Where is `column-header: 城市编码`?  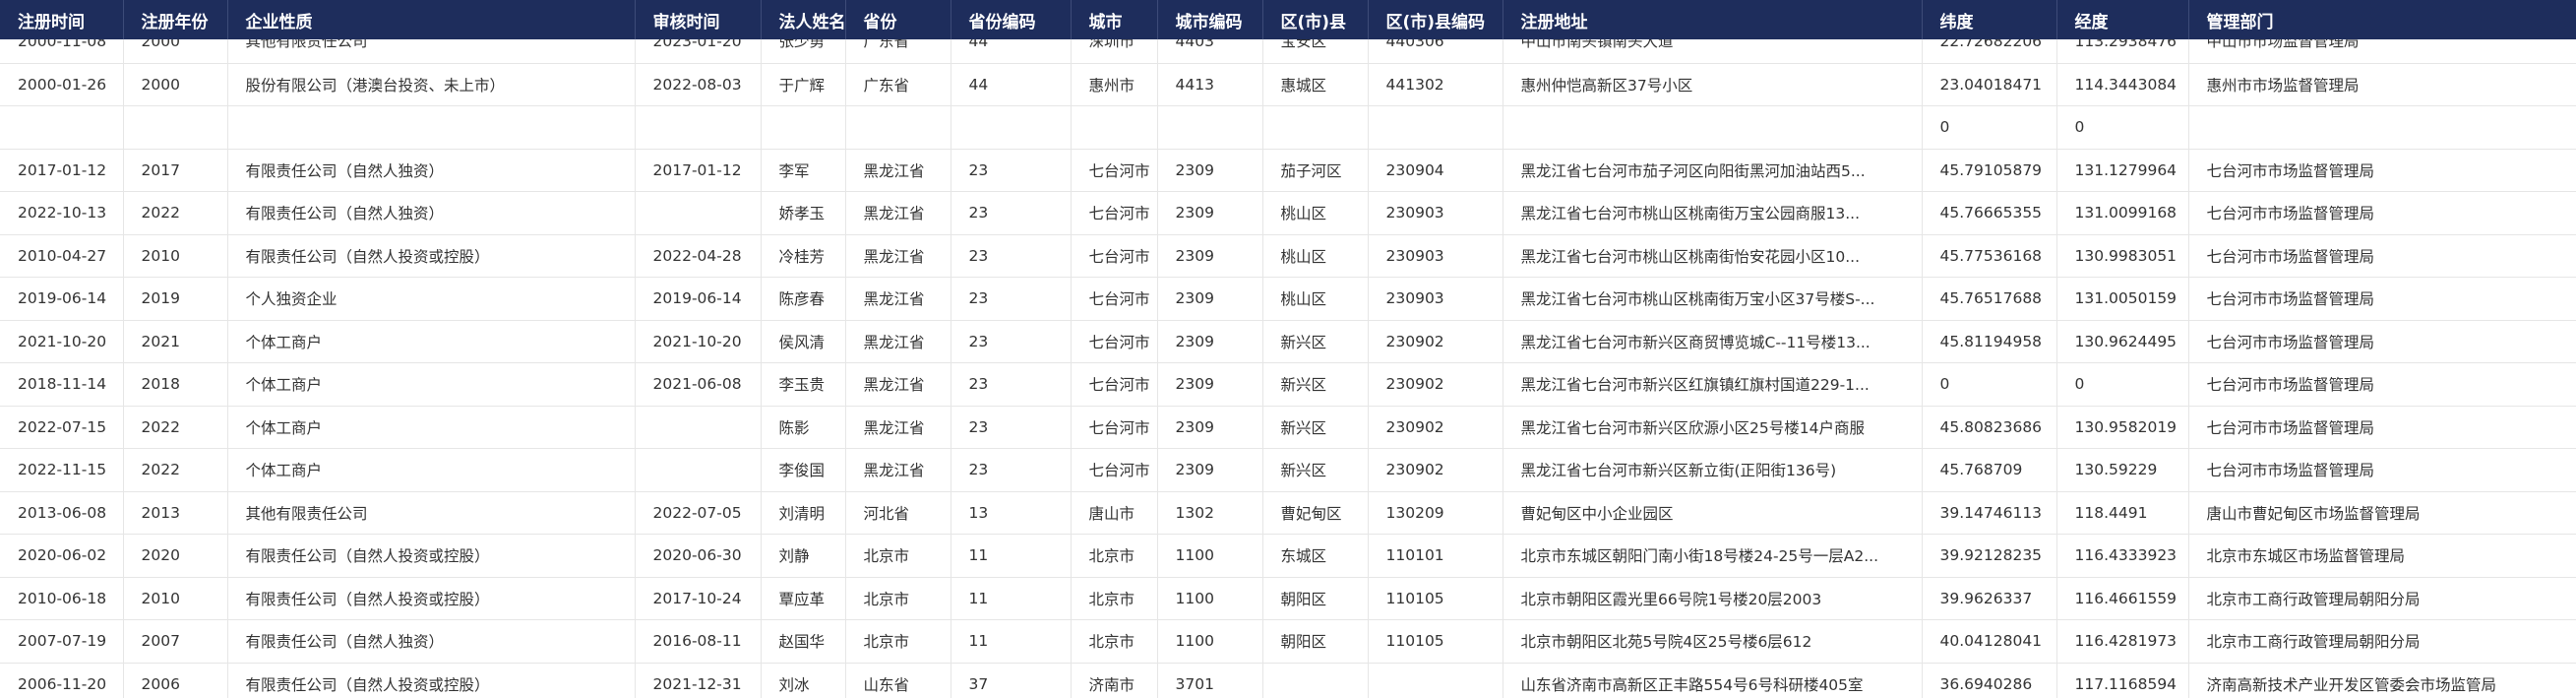
column-header: 城市编码 is located at coordinates (1210, 19).